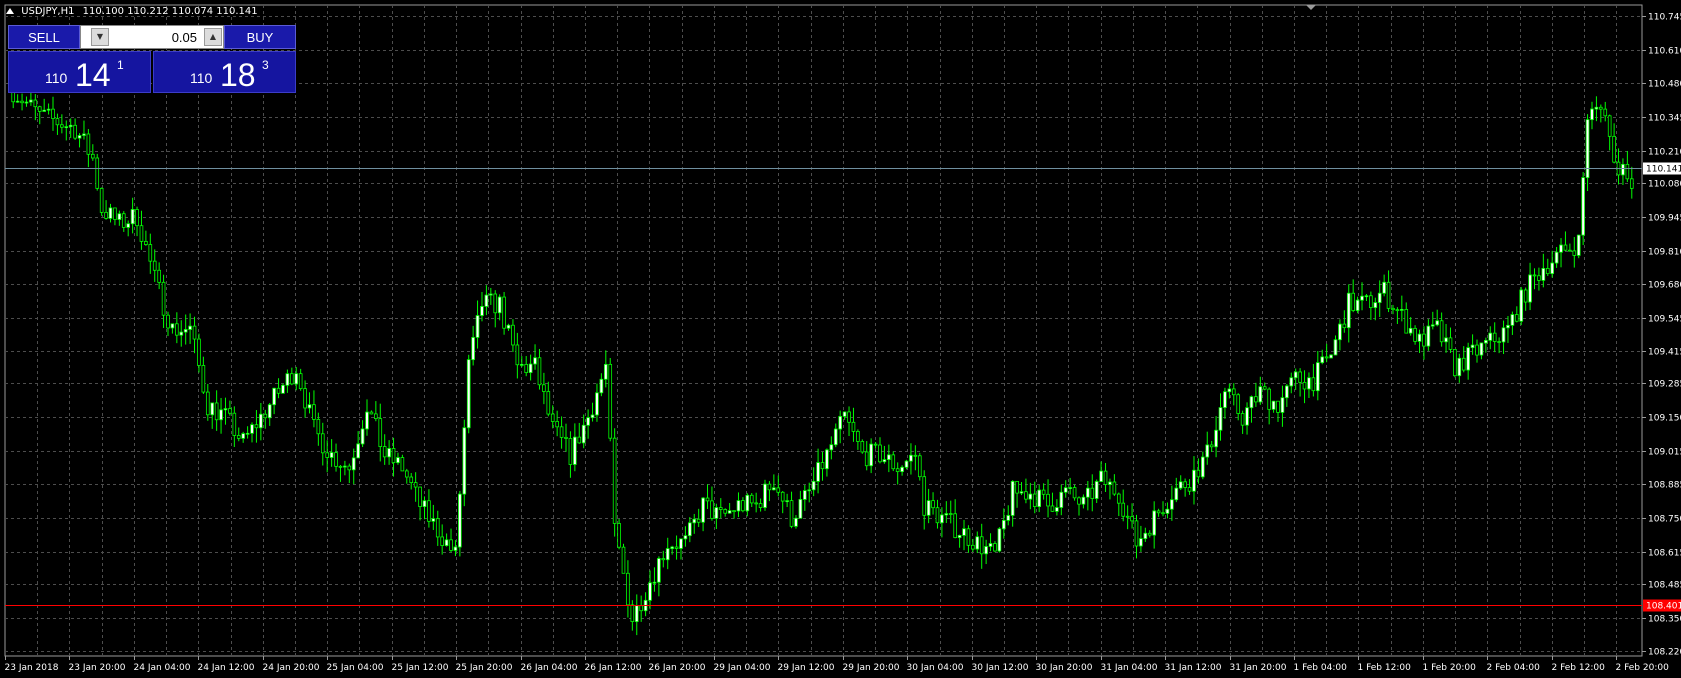 The width and height of the screenshot is (1681, 678). Describe the element at coordinates (154, 37) in the screenshot. I see `lot-size-input` at that location.